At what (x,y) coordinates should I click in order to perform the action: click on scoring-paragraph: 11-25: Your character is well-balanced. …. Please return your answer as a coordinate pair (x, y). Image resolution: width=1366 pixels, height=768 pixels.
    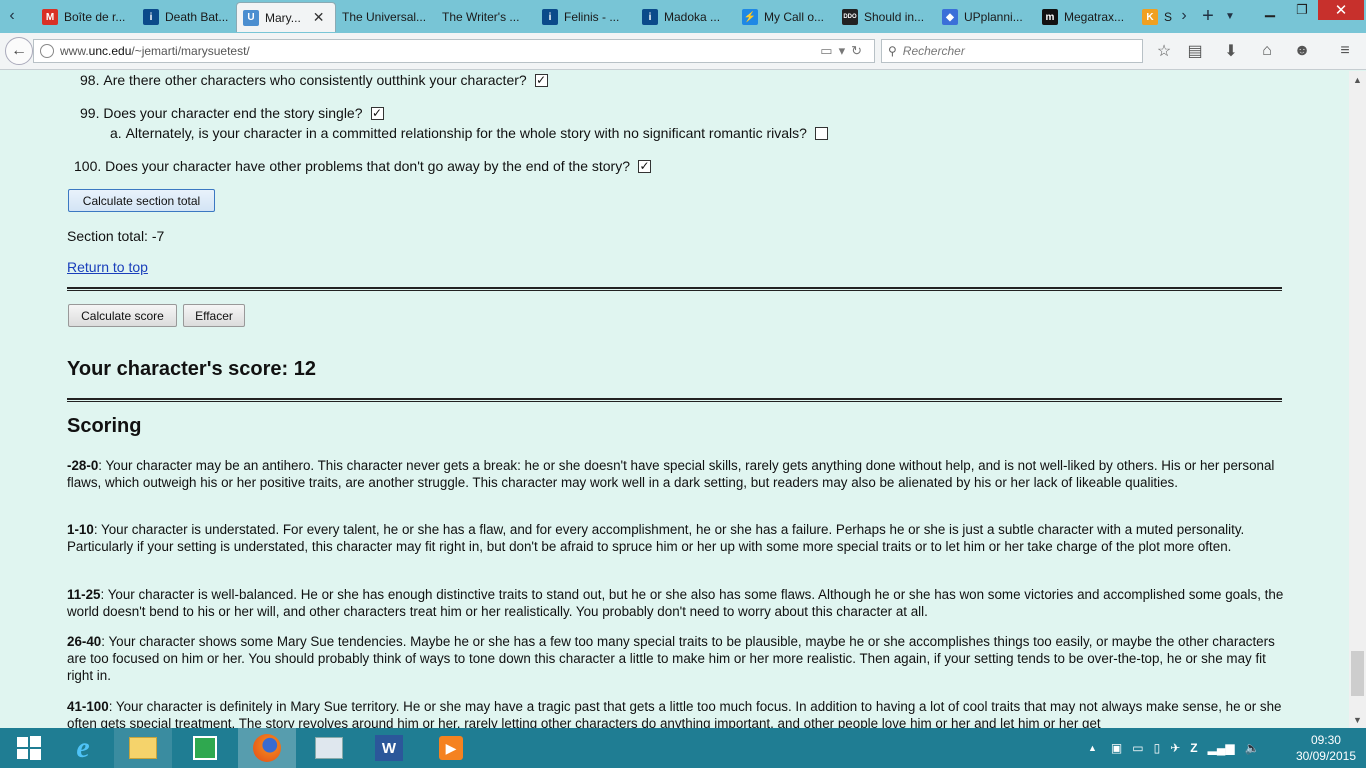
    Looking at the image, I should click on (677, 603).